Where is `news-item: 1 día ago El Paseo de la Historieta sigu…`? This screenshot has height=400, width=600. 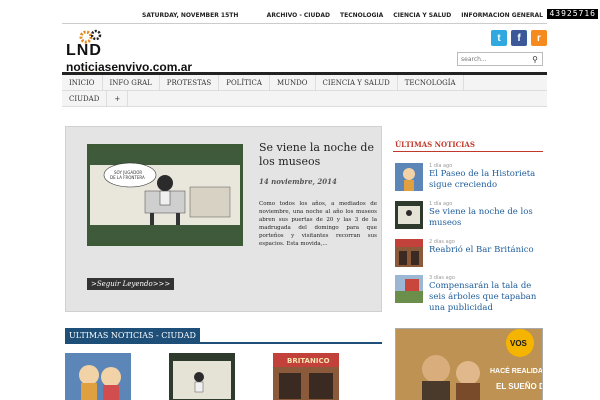
news-item: 1 día ago El Paseo de la Historieta sigu… is located at coordinates (469, 178).